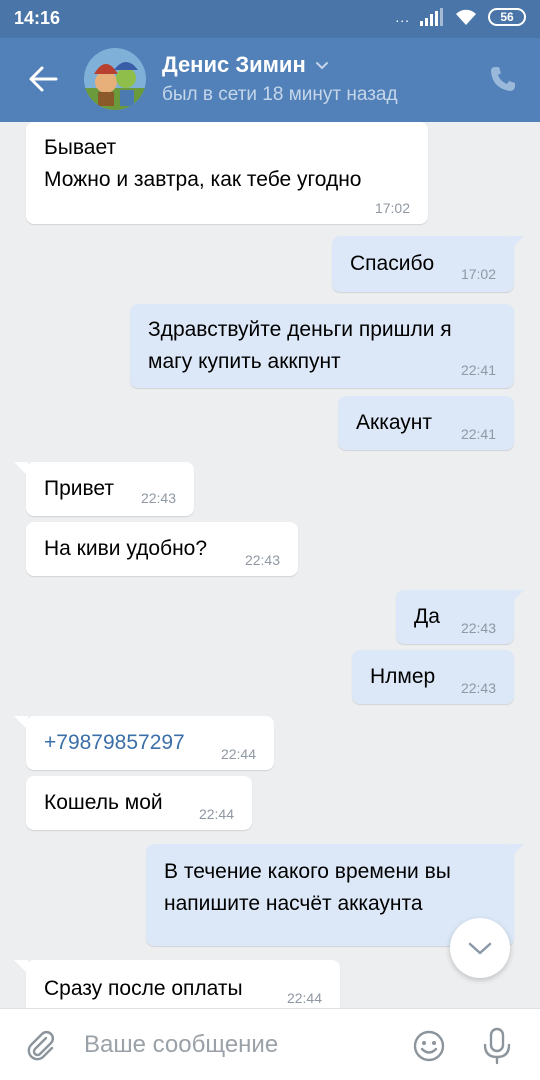 The height and width of the screenshot is (1080, 540). What do you see at coordinates (234, 64) in the screenshot?
I see `contact-name: Денис Зимин` at bounding box center [234, 64].